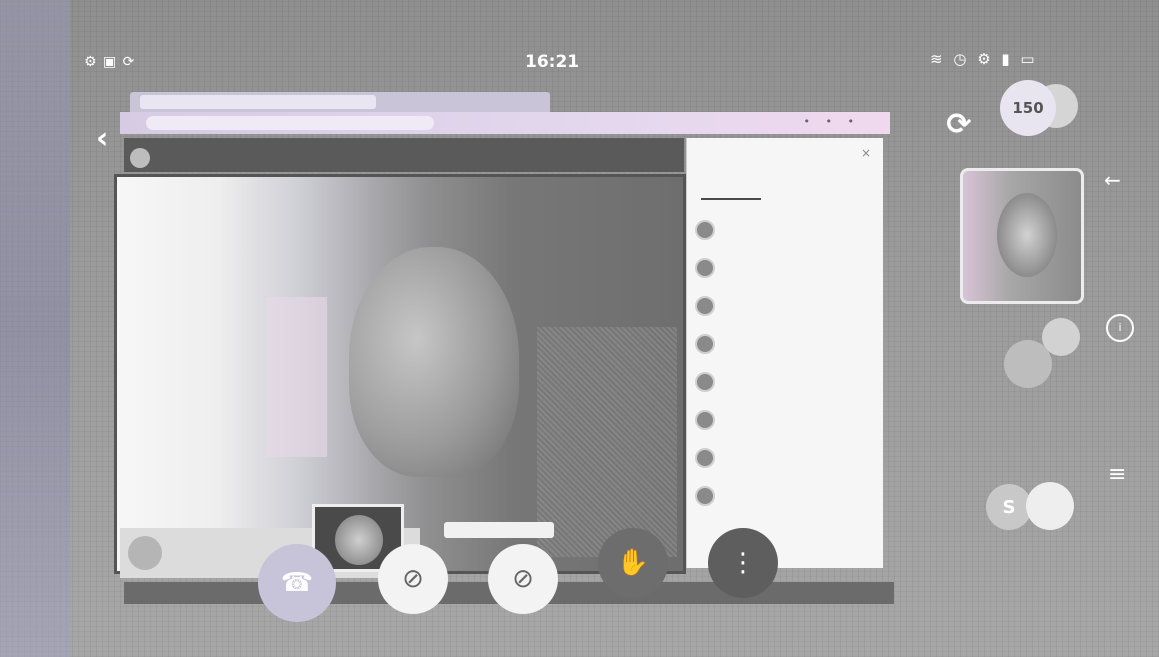 The image size is (1159, 657). What do you see at coordinates (607, 442) in the screenshot?
I see `video-noise` at bounding box center [607, 442].